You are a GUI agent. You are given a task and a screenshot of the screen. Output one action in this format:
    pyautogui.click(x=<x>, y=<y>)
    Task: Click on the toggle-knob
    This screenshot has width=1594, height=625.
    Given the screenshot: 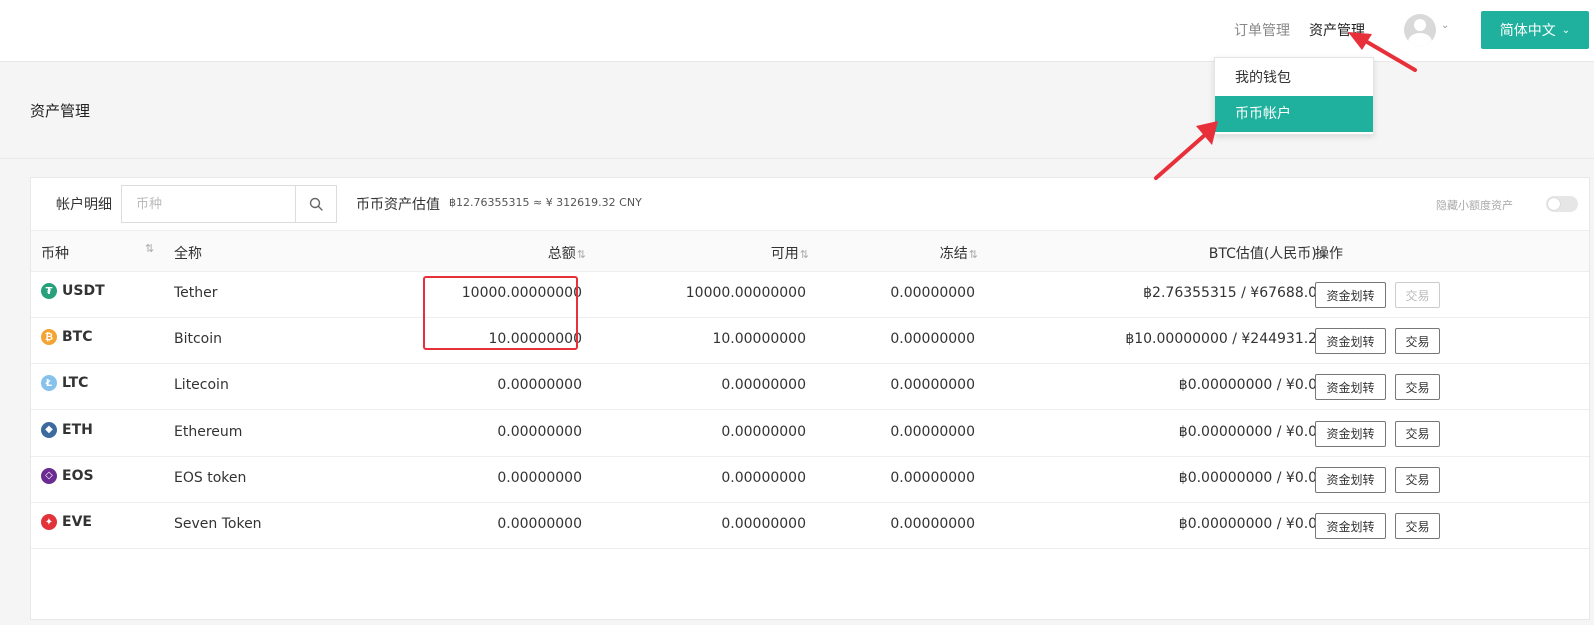 What is the action you would take?
    pyautogui.click(x=1554, y=204)
    